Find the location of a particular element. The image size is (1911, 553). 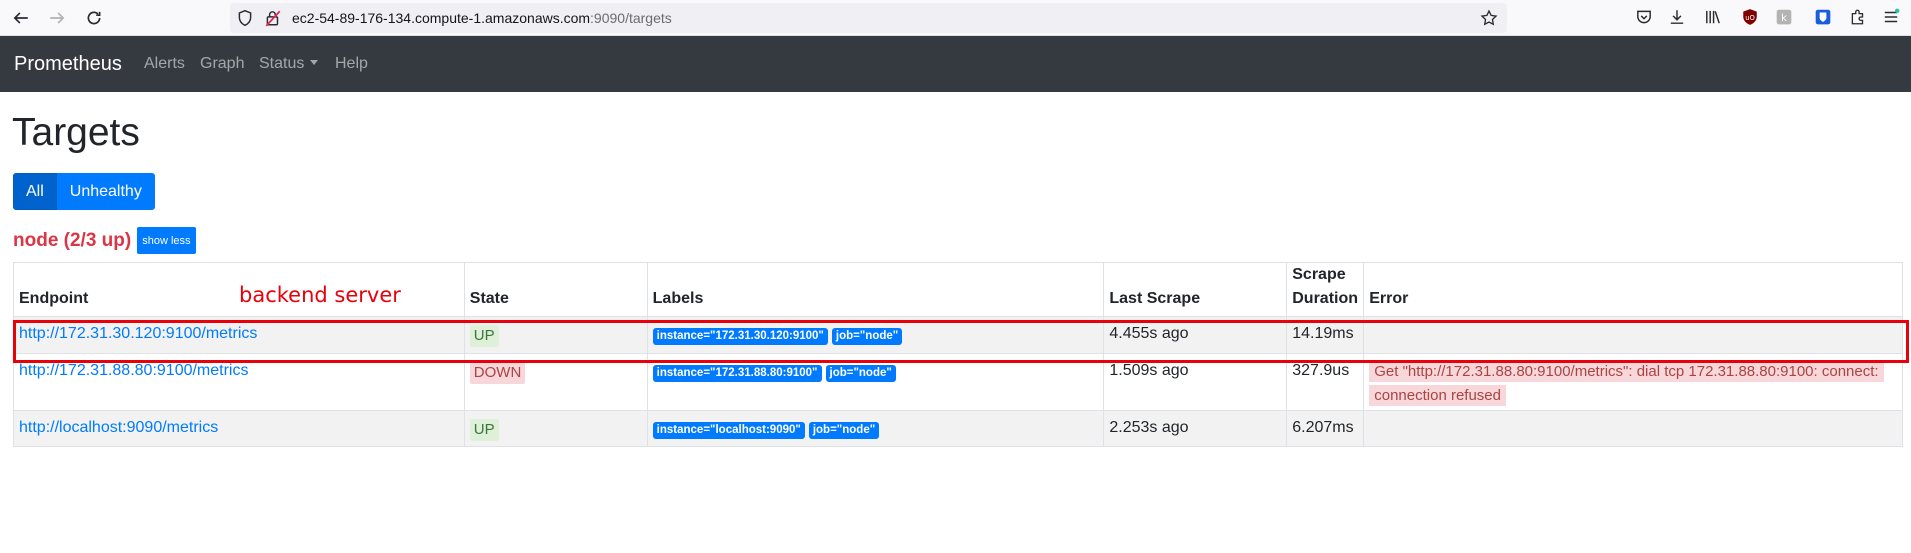

reload-icon is located at coordinates (94, 18).